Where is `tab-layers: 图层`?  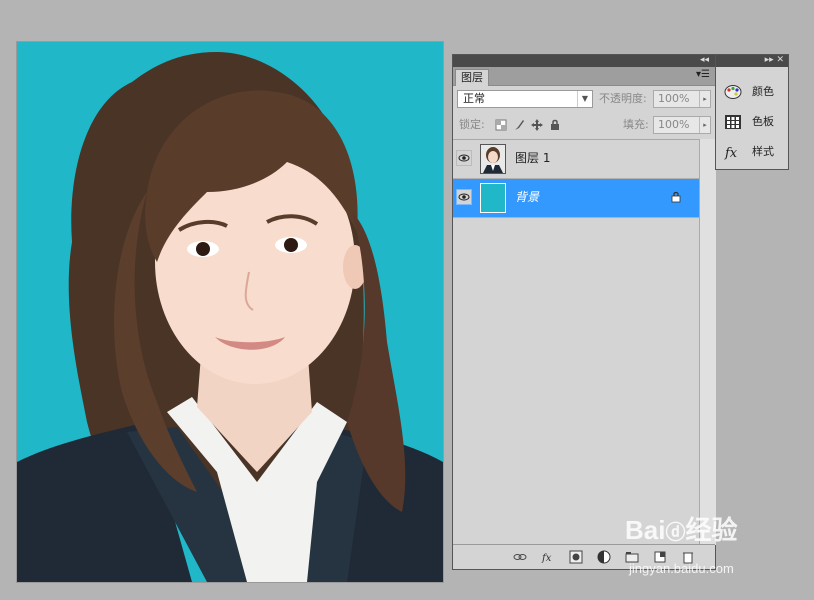
tab-layers: 图层 is located at coordinates (472, 77).